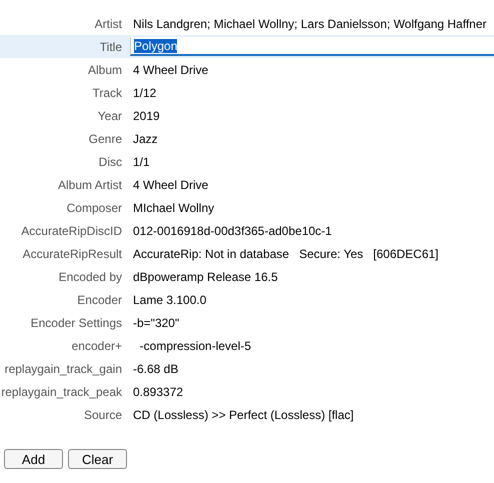 The width and height of the screenshot is (494, 483). I want to click on tag-value: MIchael Wollny, so click(173, 207).